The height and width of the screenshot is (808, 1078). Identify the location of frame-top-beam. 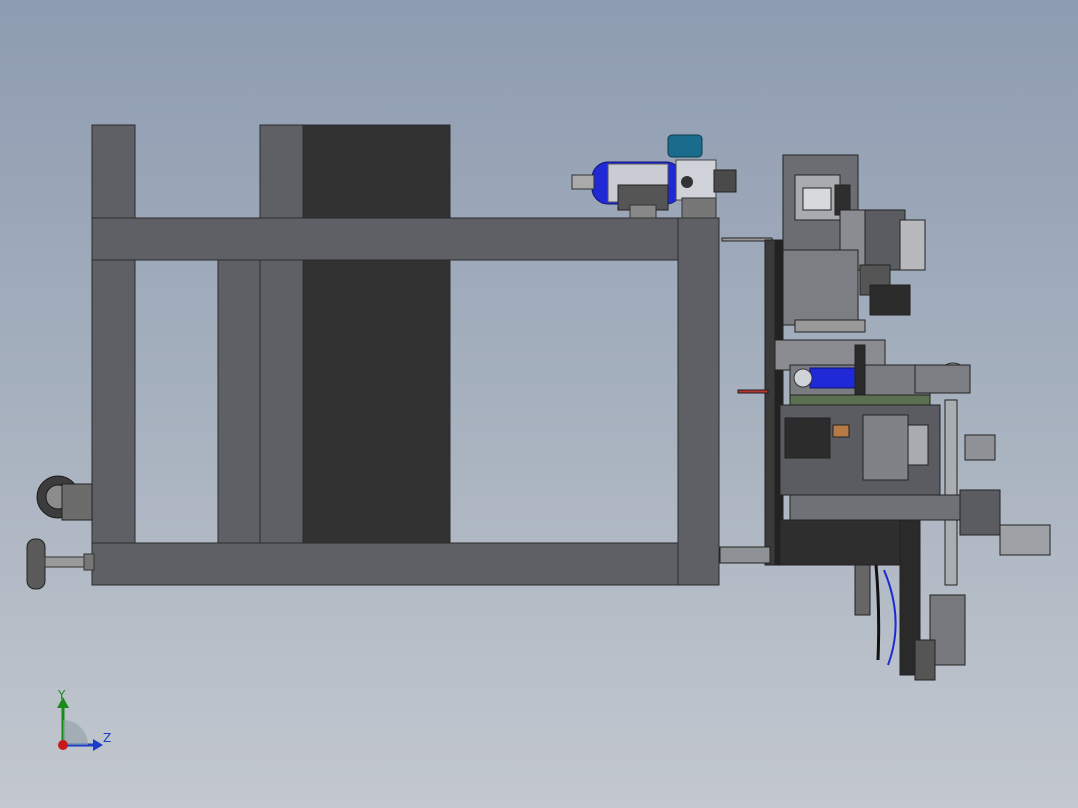
(405, 239).